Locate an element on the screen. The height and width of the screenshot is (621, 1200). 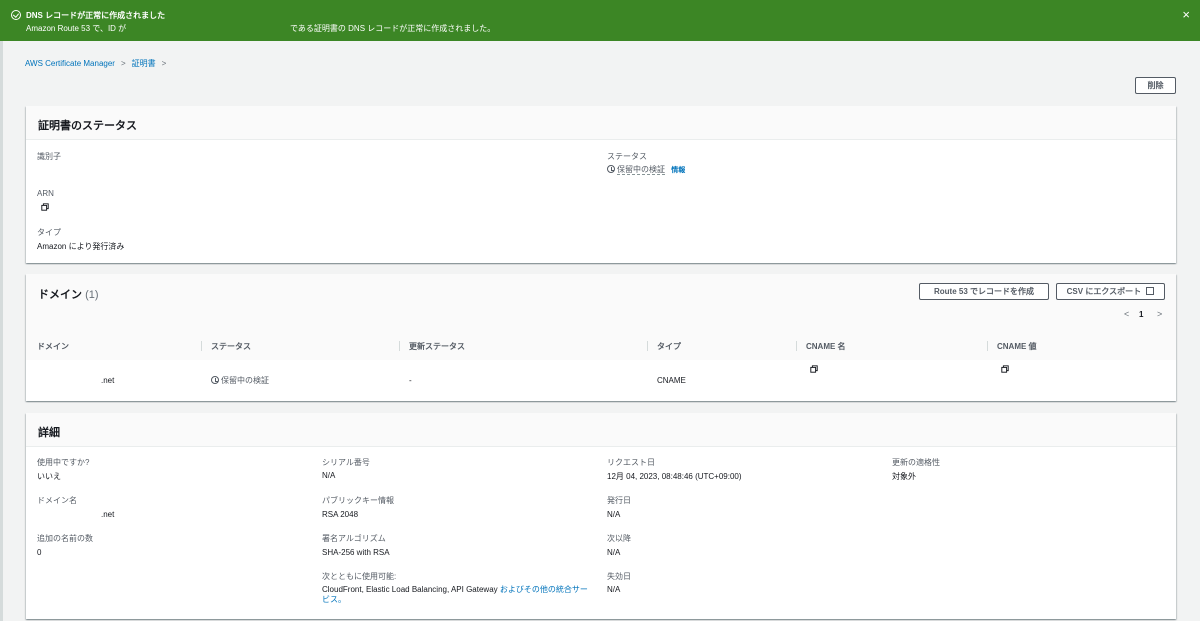
additional-names-value: 0 is located at coordinates (39, 552).